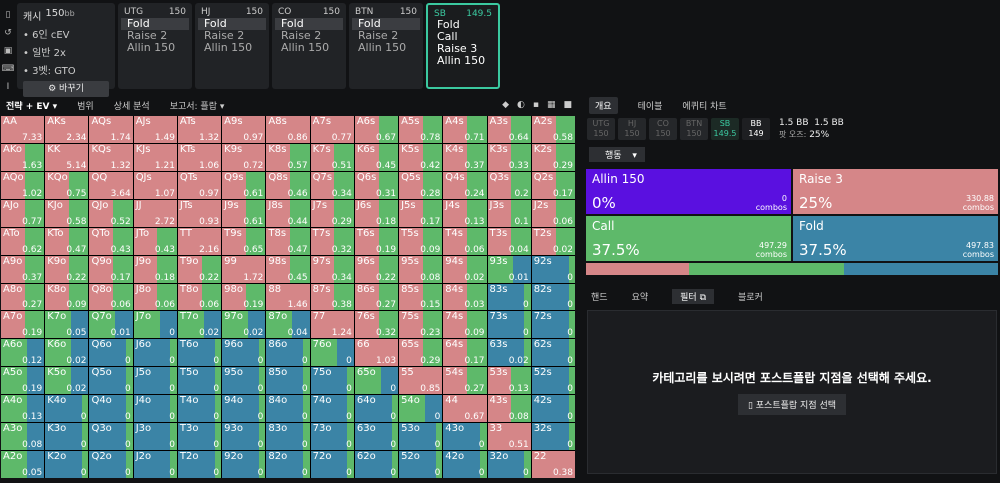 This screenshot has height=483, width=1000. What do you see at coordinates (155, 437) in the screenshot?
I see `hand-cell: J3o 0` at bounding box center [155, 437].